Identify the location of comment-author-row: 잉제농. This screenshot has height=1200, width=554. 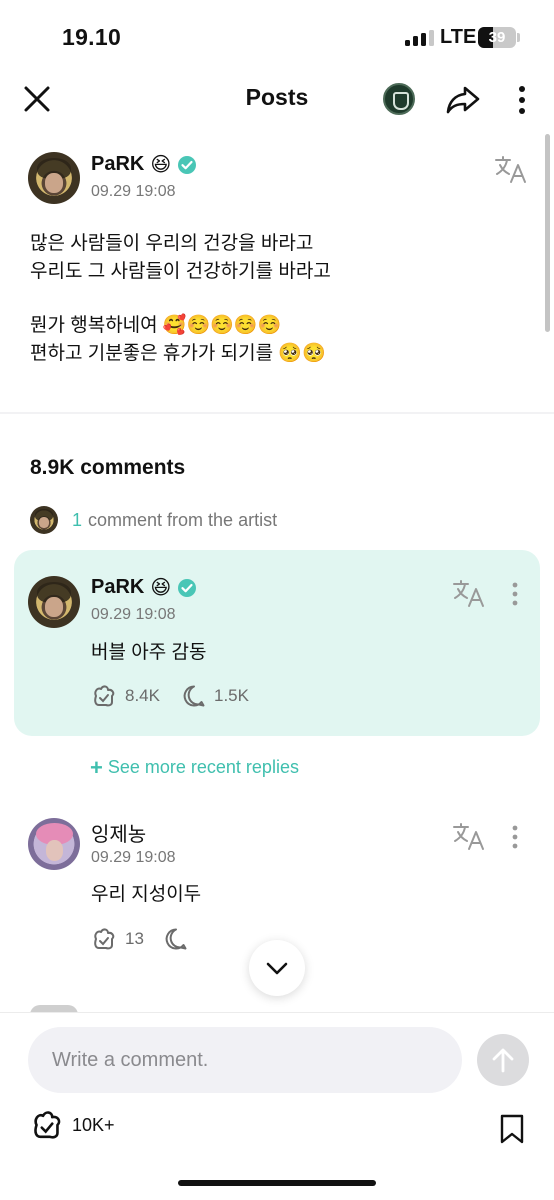
(118, 832).